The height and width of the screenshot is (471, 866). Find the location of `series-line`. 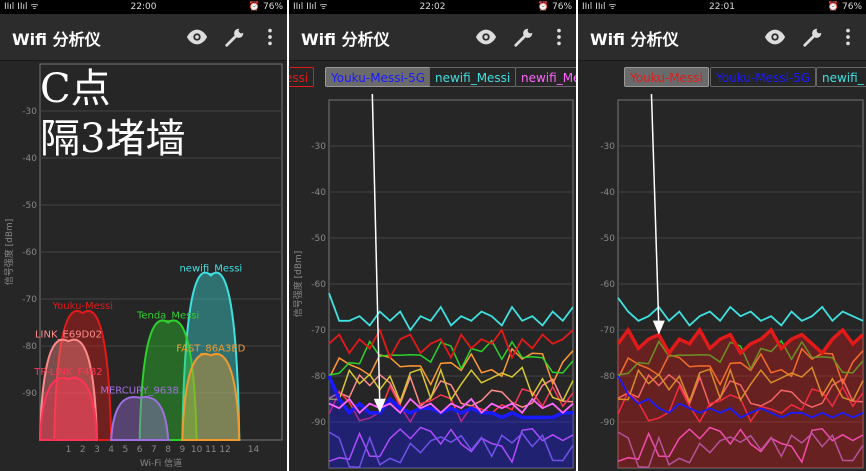

series-line is located at coordinates (451, 312).